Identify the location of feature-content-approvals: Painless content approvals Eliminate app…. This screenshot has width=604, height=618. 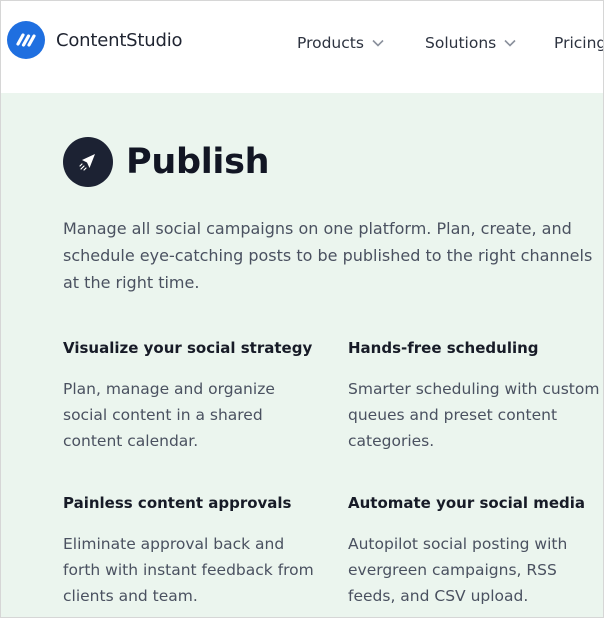
(193, 551).